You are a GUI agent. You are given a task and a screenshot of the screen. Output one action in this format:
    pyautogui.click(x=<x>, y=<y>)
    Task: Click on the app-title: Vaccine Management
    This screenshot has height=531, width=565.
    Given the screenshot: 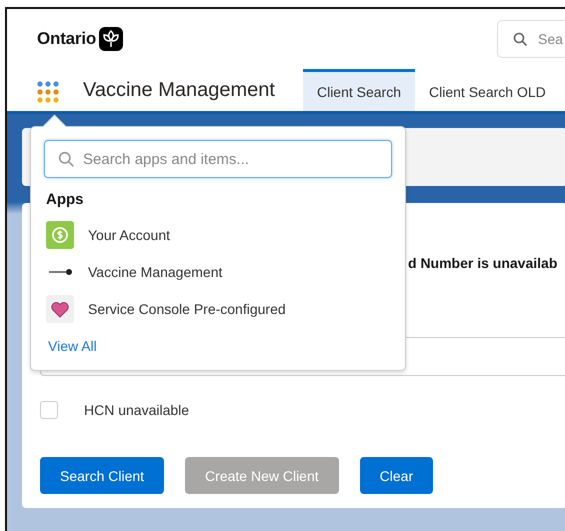 What is the action you would take?
    pyautogui.click(x=179, y=90)
    